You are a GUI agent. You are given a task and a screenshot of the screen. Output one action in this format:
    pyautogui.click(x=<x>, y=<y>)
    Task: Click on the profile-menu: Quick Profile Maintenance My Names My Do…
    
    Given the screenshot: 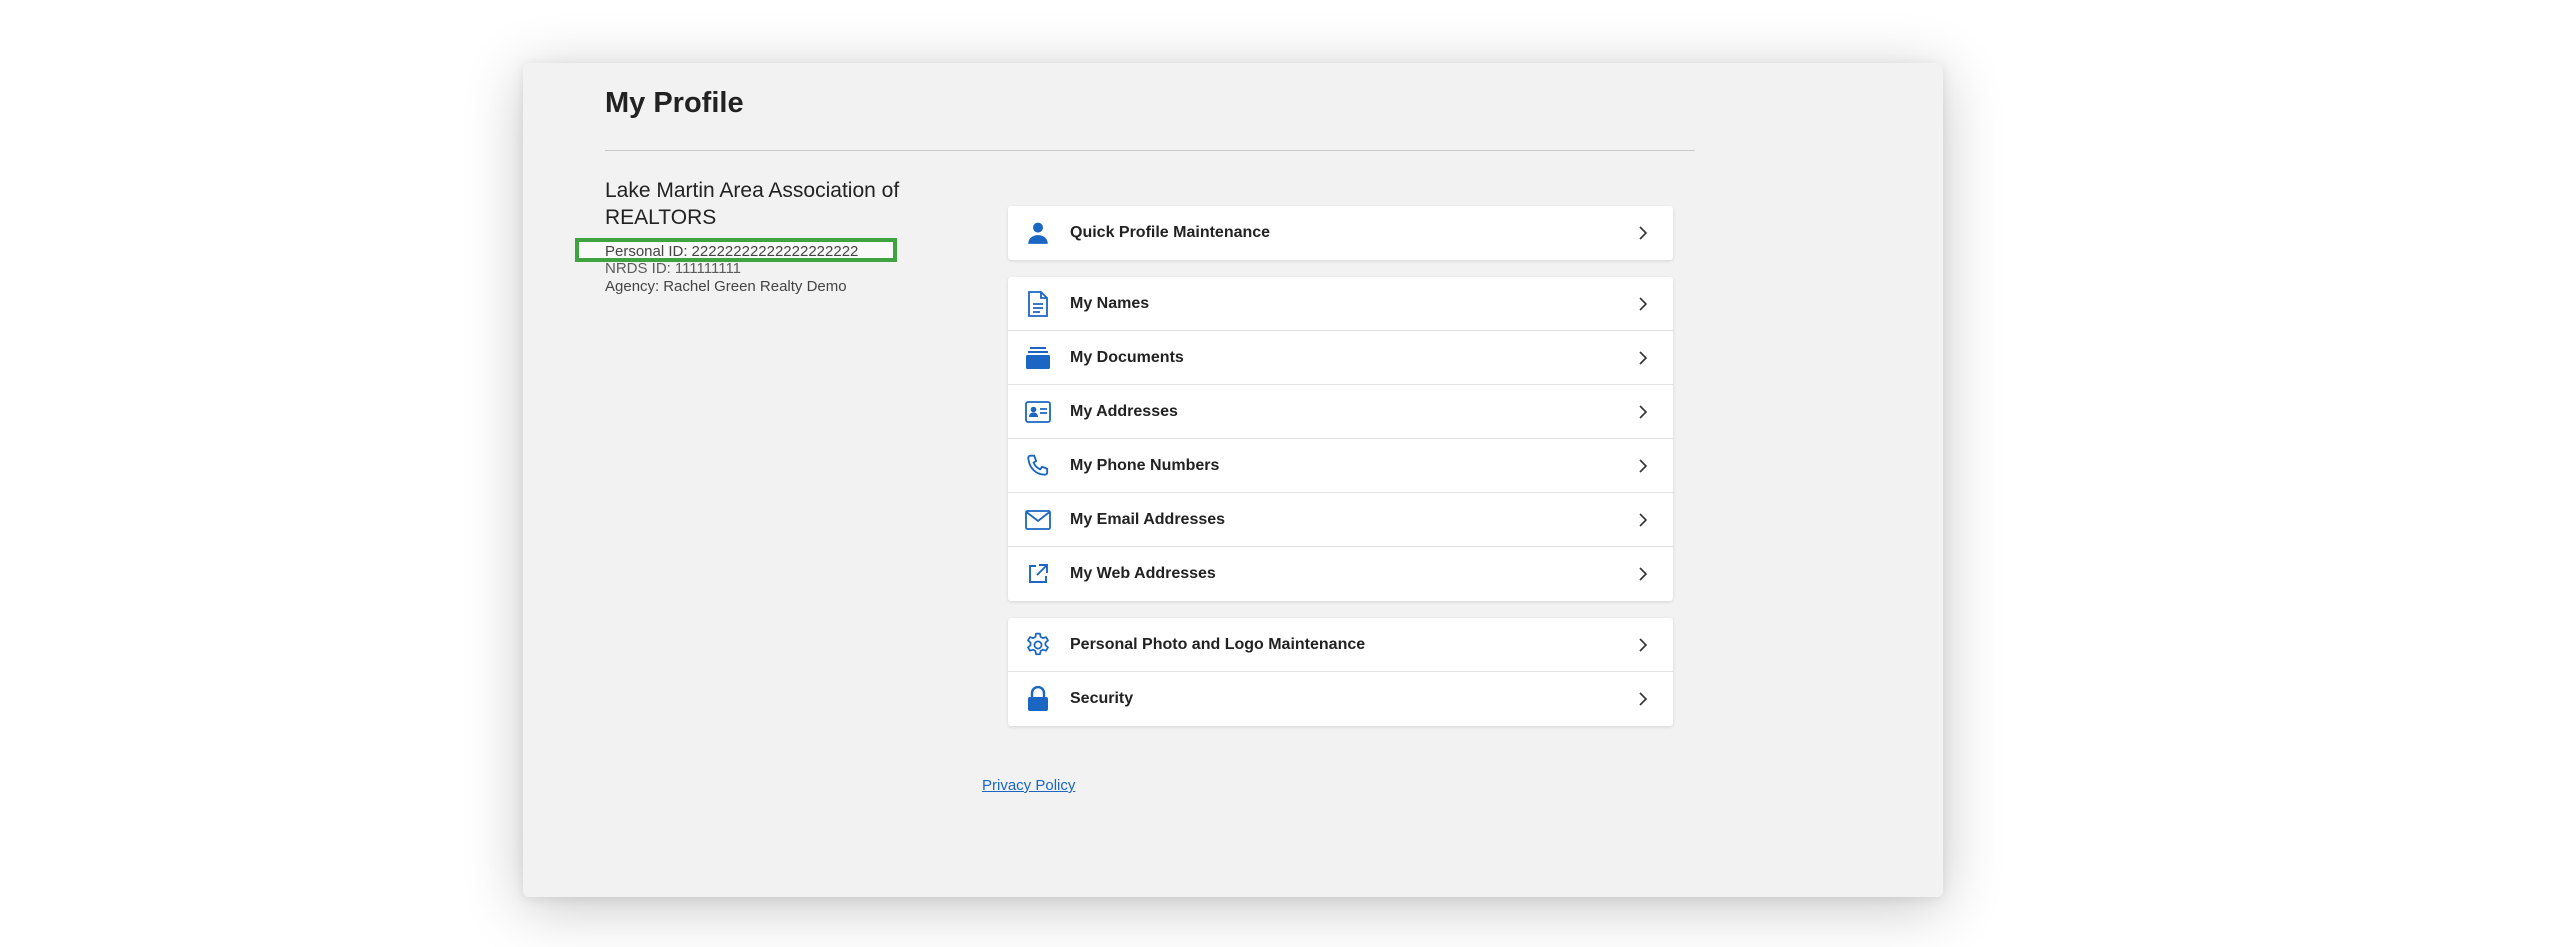 What is the action you would take?
    pyautogui.click(x=1340, y=474)
    